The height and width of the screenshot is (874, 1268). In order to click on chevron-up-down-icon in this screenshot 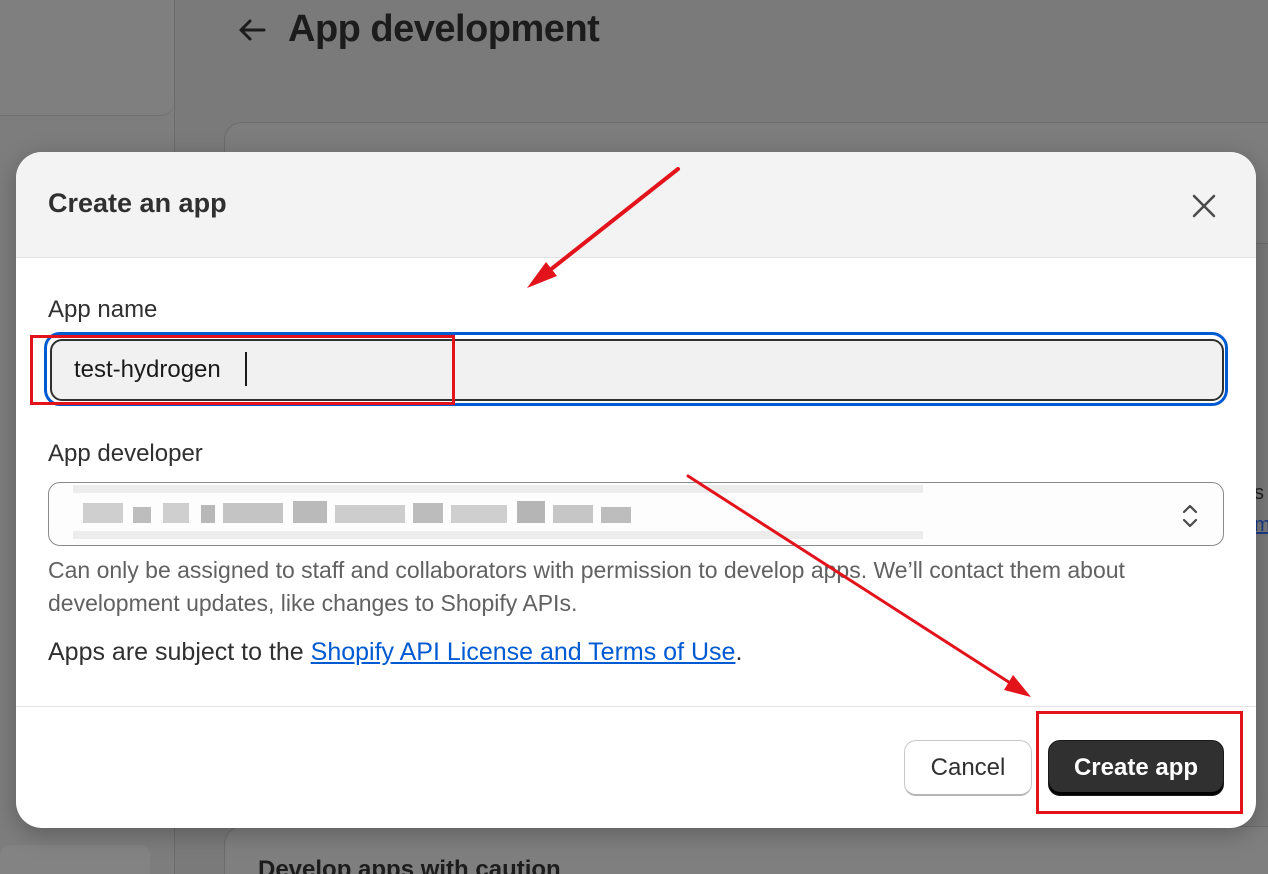, I will do `click(1190, 516)`.